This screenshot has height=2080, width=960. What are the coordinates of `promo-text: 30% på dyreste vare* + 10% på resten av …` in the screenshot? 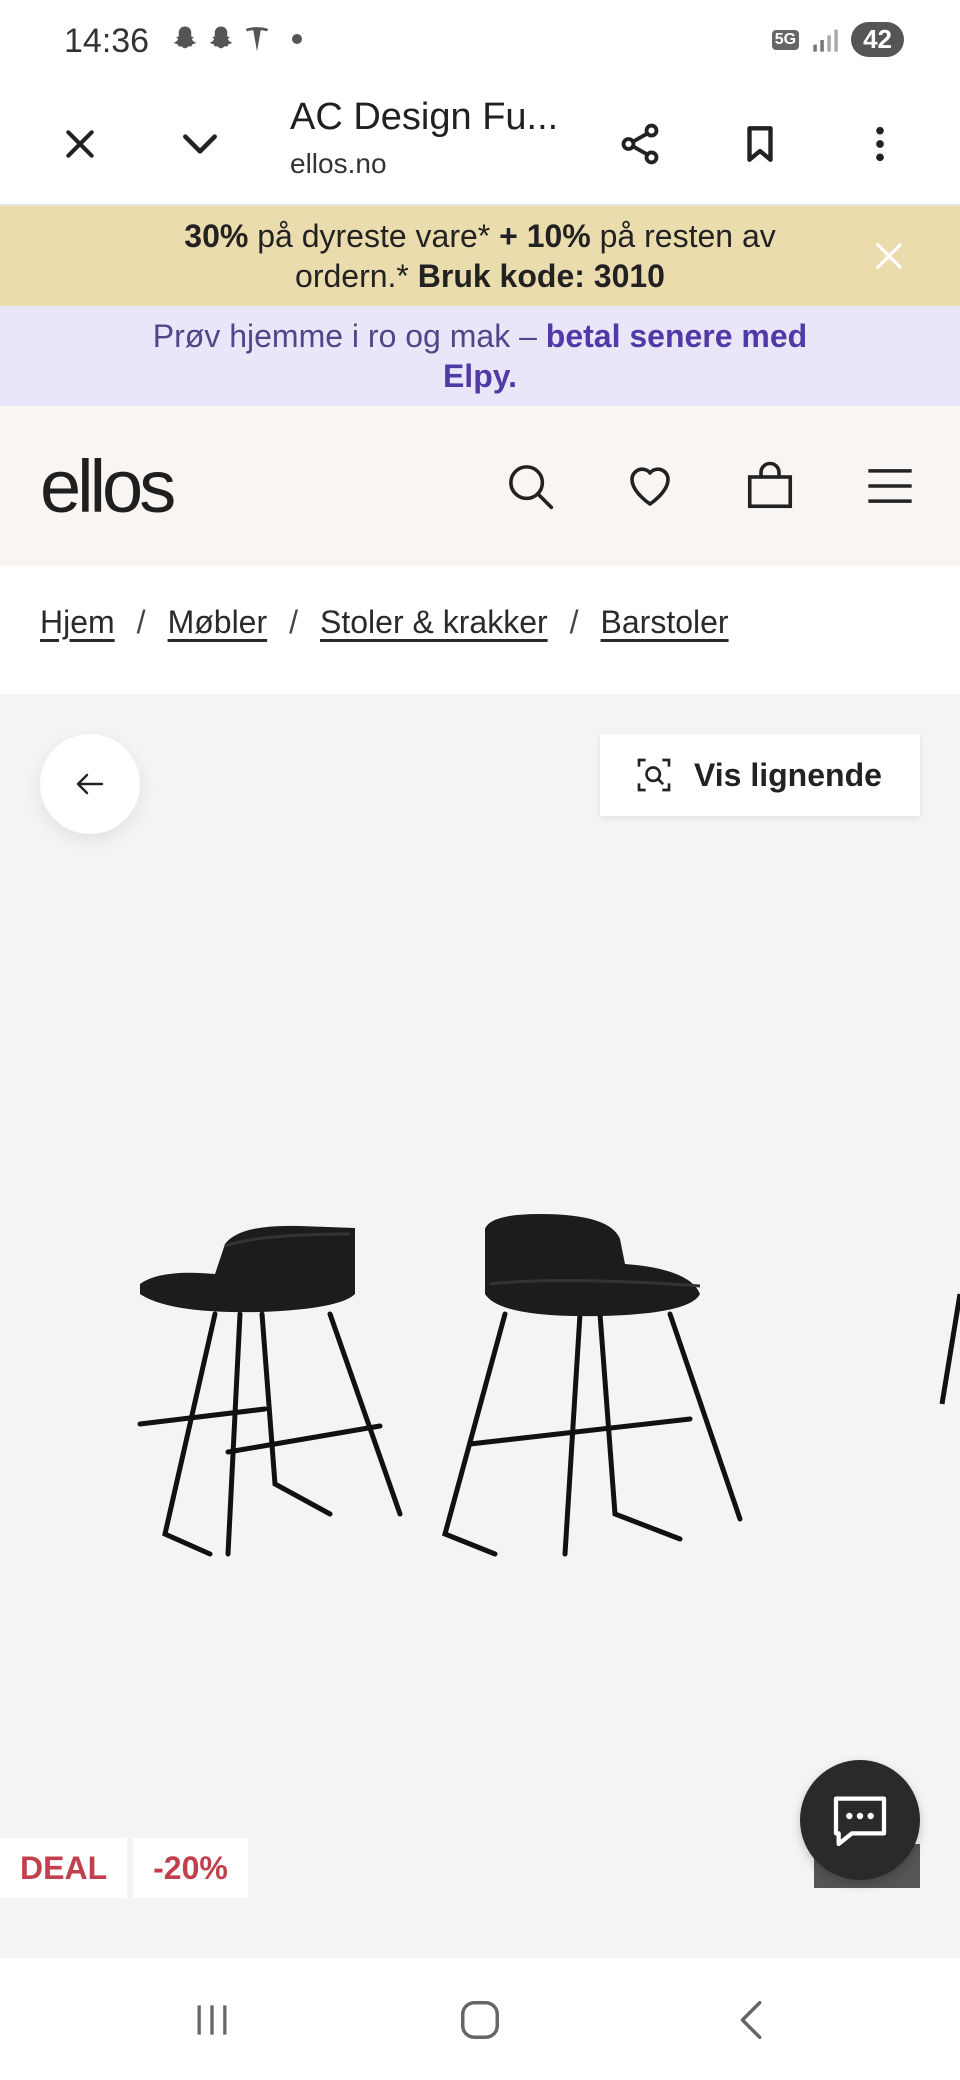 It's located at (480, 256).